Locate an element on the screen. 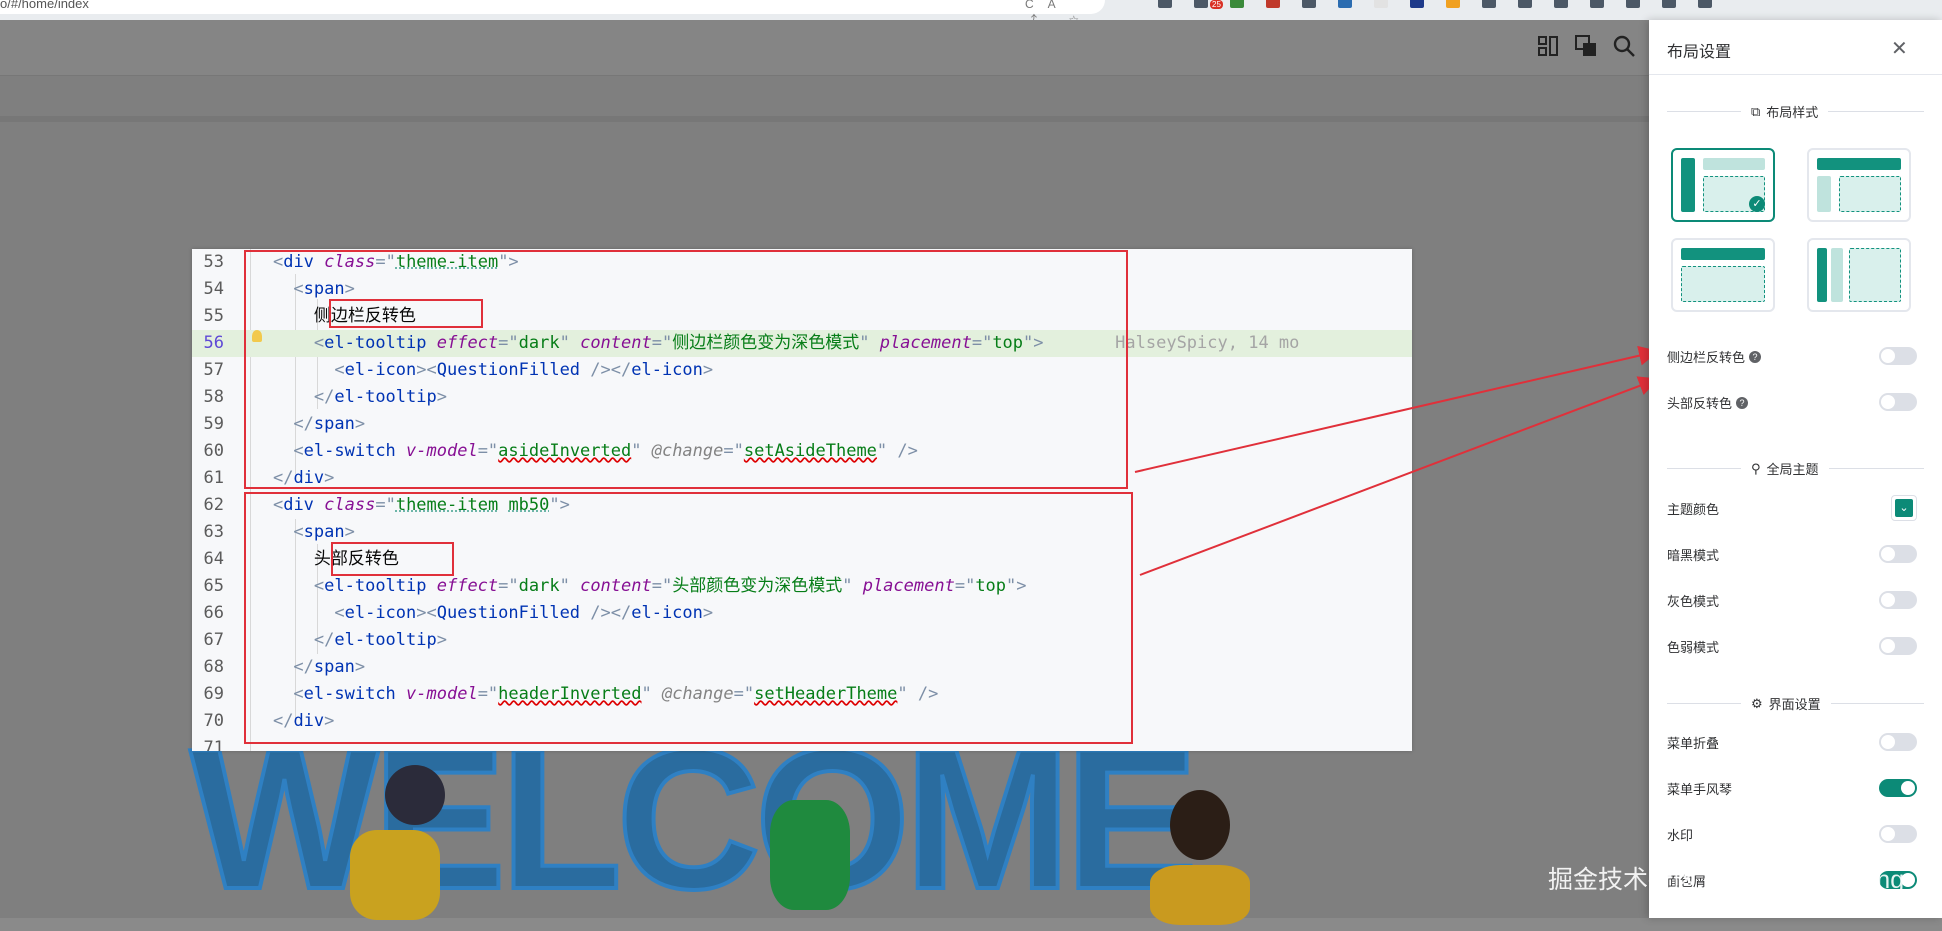 The height and width of the screenshot is (931, 1942). aside-inverted-switch is located at coordinates (1898, 356).